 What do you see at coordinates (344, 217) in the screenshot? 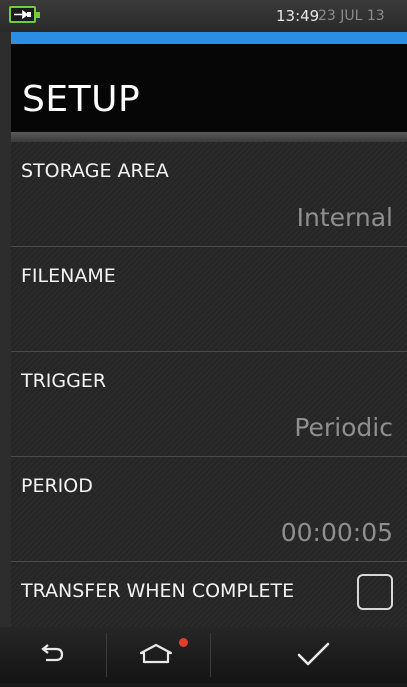
I see `setting-value: Internal` at bounding box center [344, 217].